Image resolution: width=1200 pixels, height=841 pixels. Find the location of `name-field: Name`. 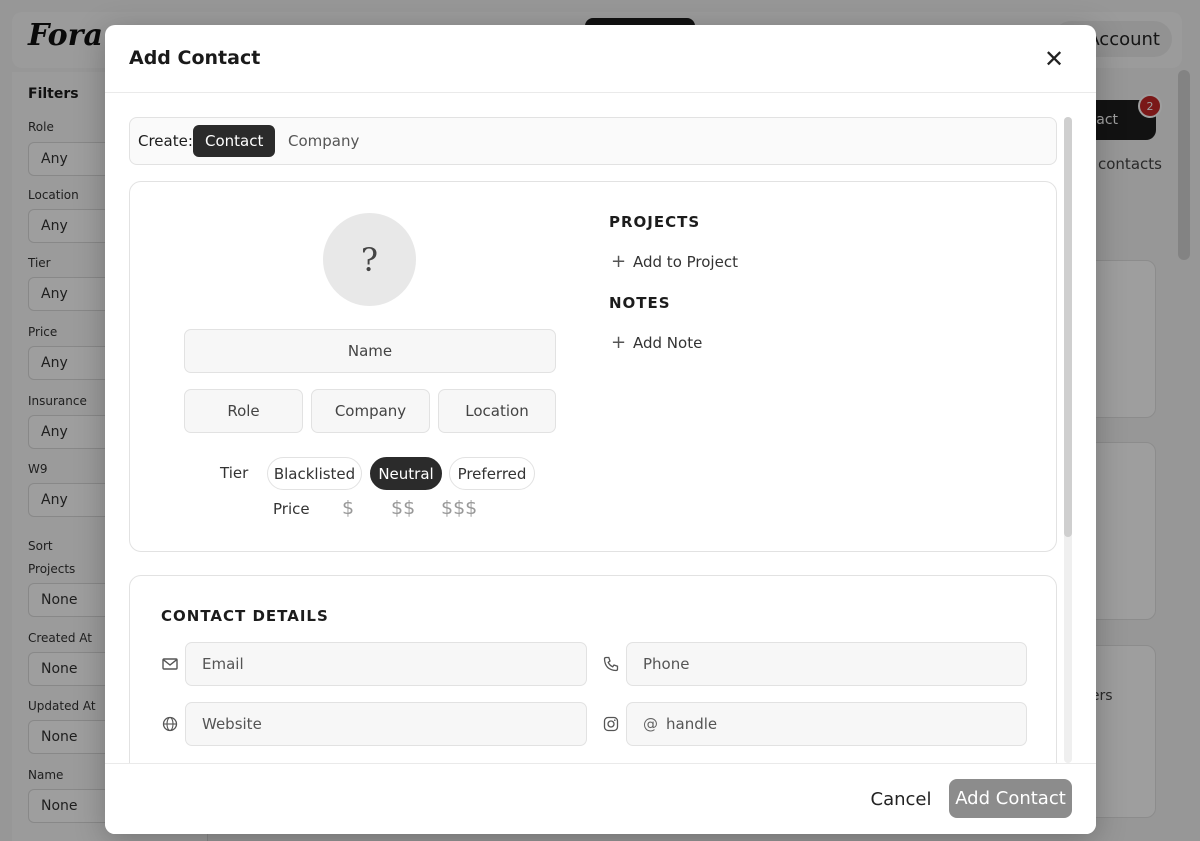

name-field: Name is located at coordinates (370, 351).